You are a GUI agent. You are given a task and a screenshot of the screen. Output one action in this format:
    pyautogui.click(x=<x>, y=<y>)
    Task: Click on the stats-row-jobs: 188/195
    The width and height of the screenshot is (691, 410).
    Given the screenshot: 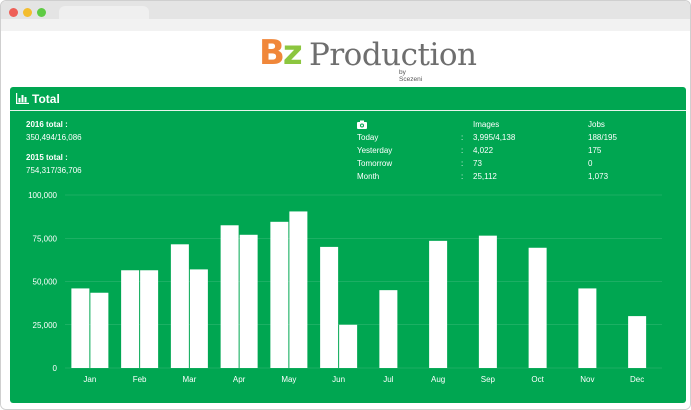 What is the action you would take?
    pyautogui.click(x=602, y=137)
    